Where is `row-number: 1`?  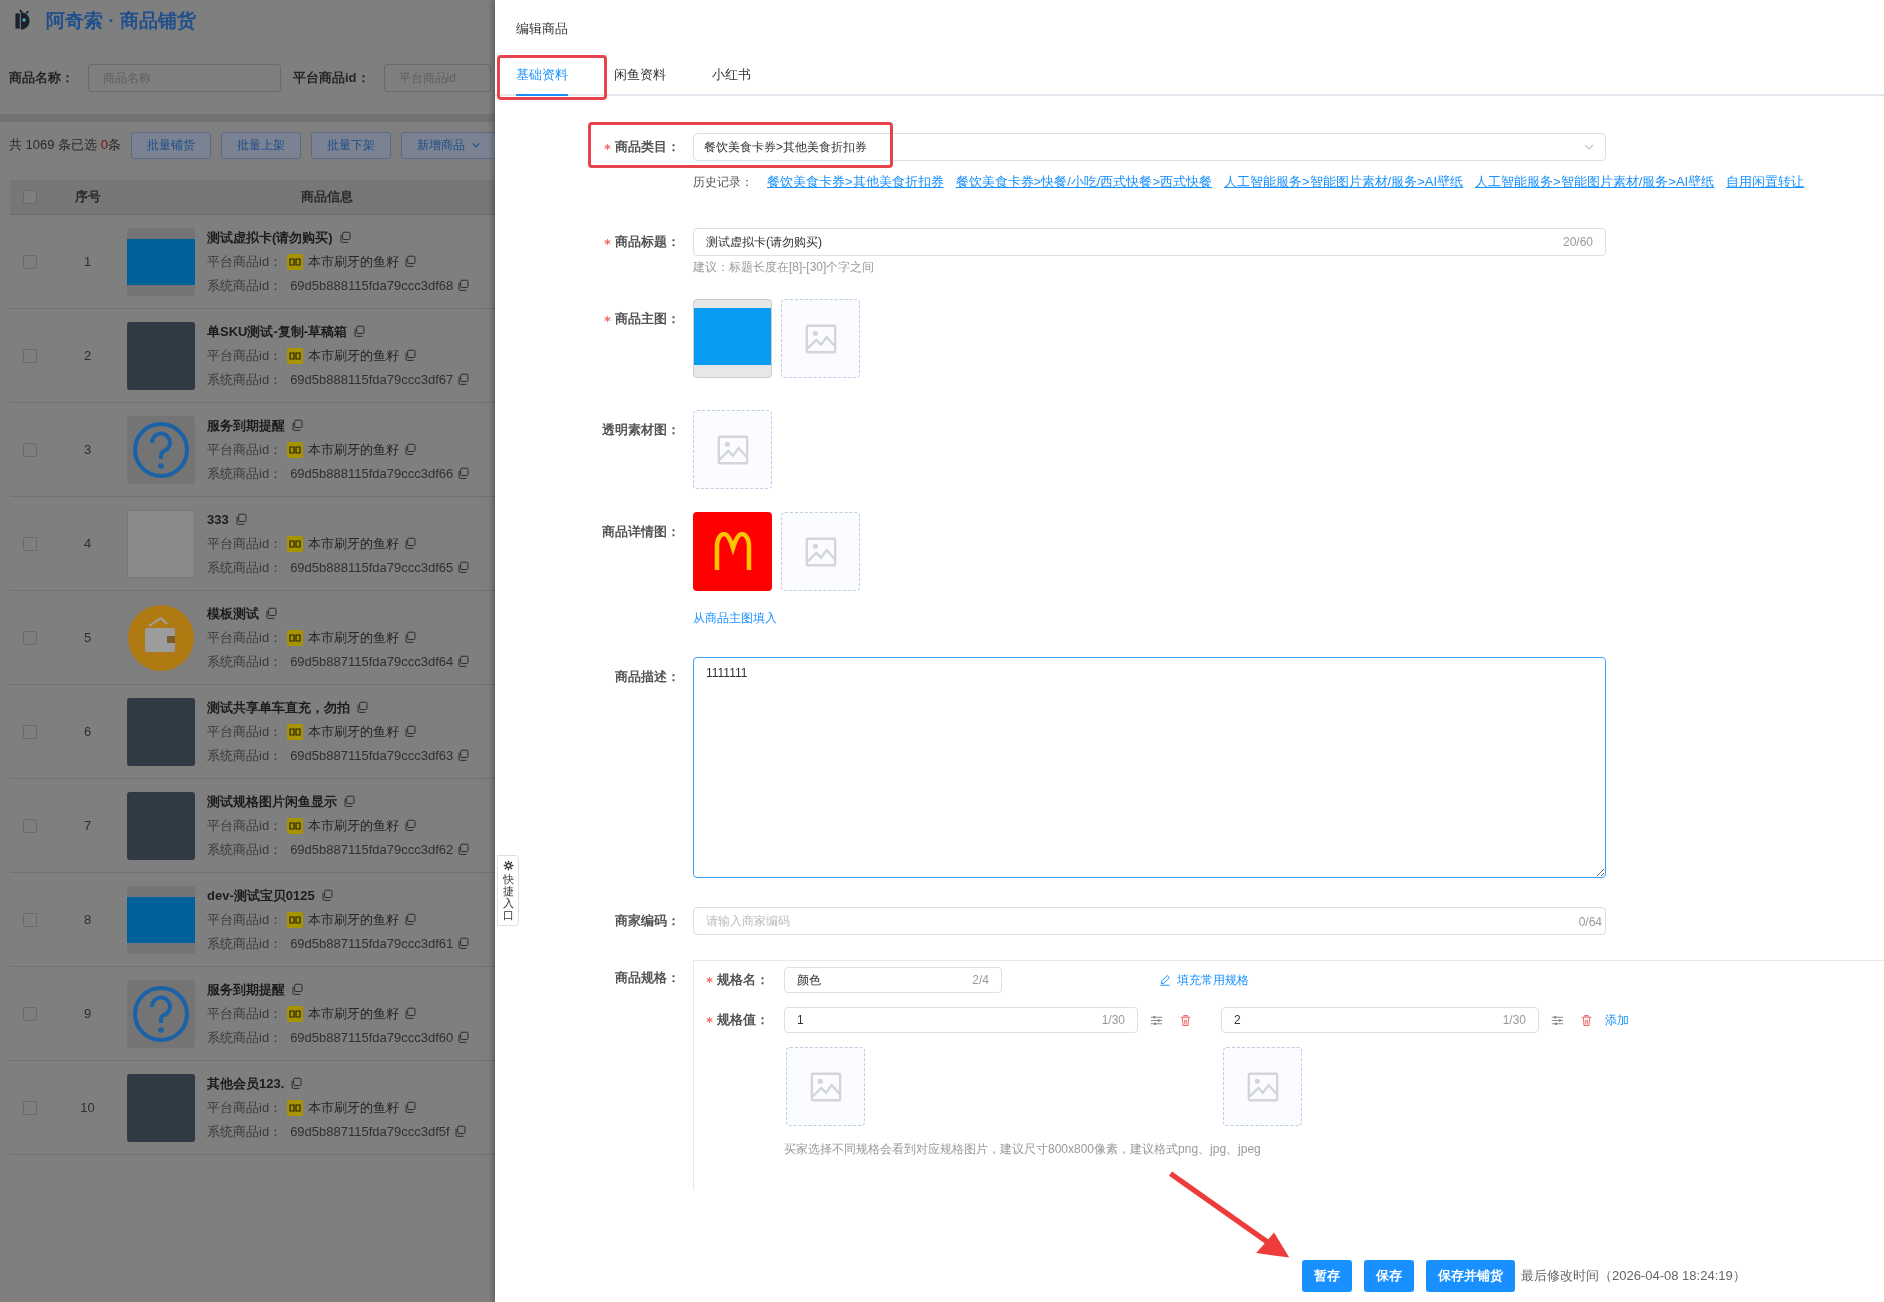 row-number: 1 is located at coordinates (87, 261).